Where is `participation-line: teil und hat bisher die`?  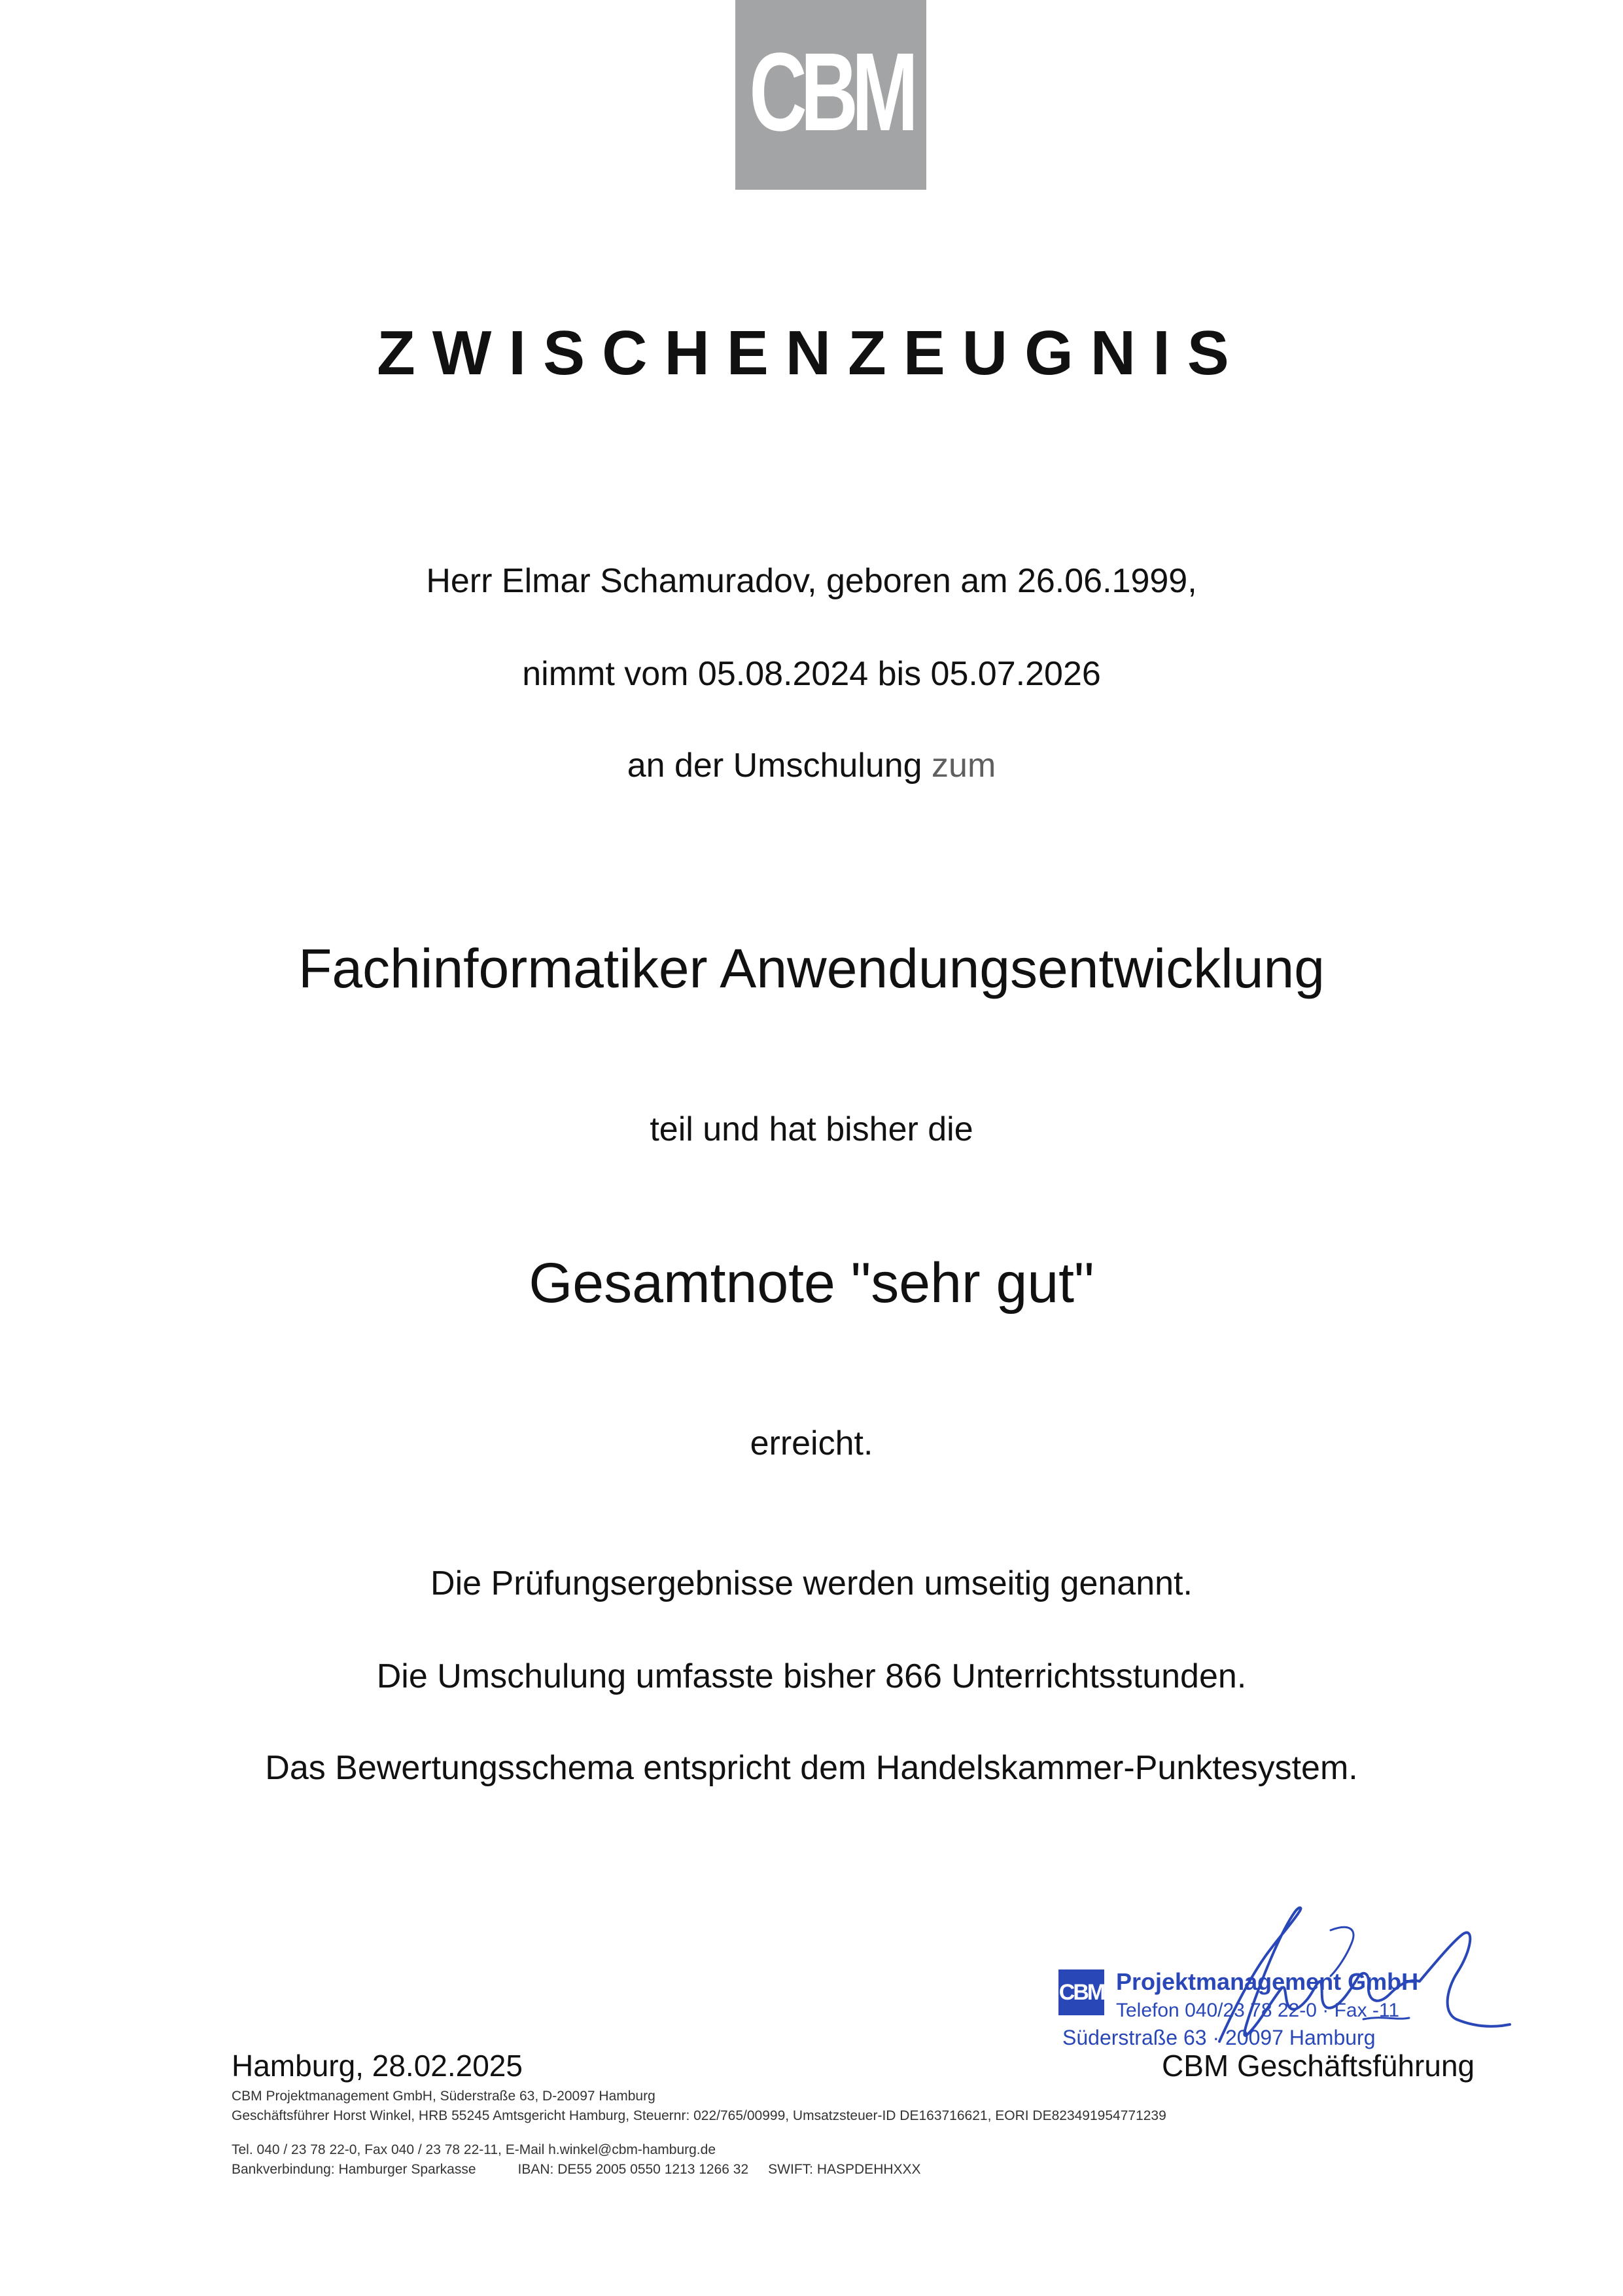
participation-line: teil und hat bisher die is located at coordinates (812, 1129).